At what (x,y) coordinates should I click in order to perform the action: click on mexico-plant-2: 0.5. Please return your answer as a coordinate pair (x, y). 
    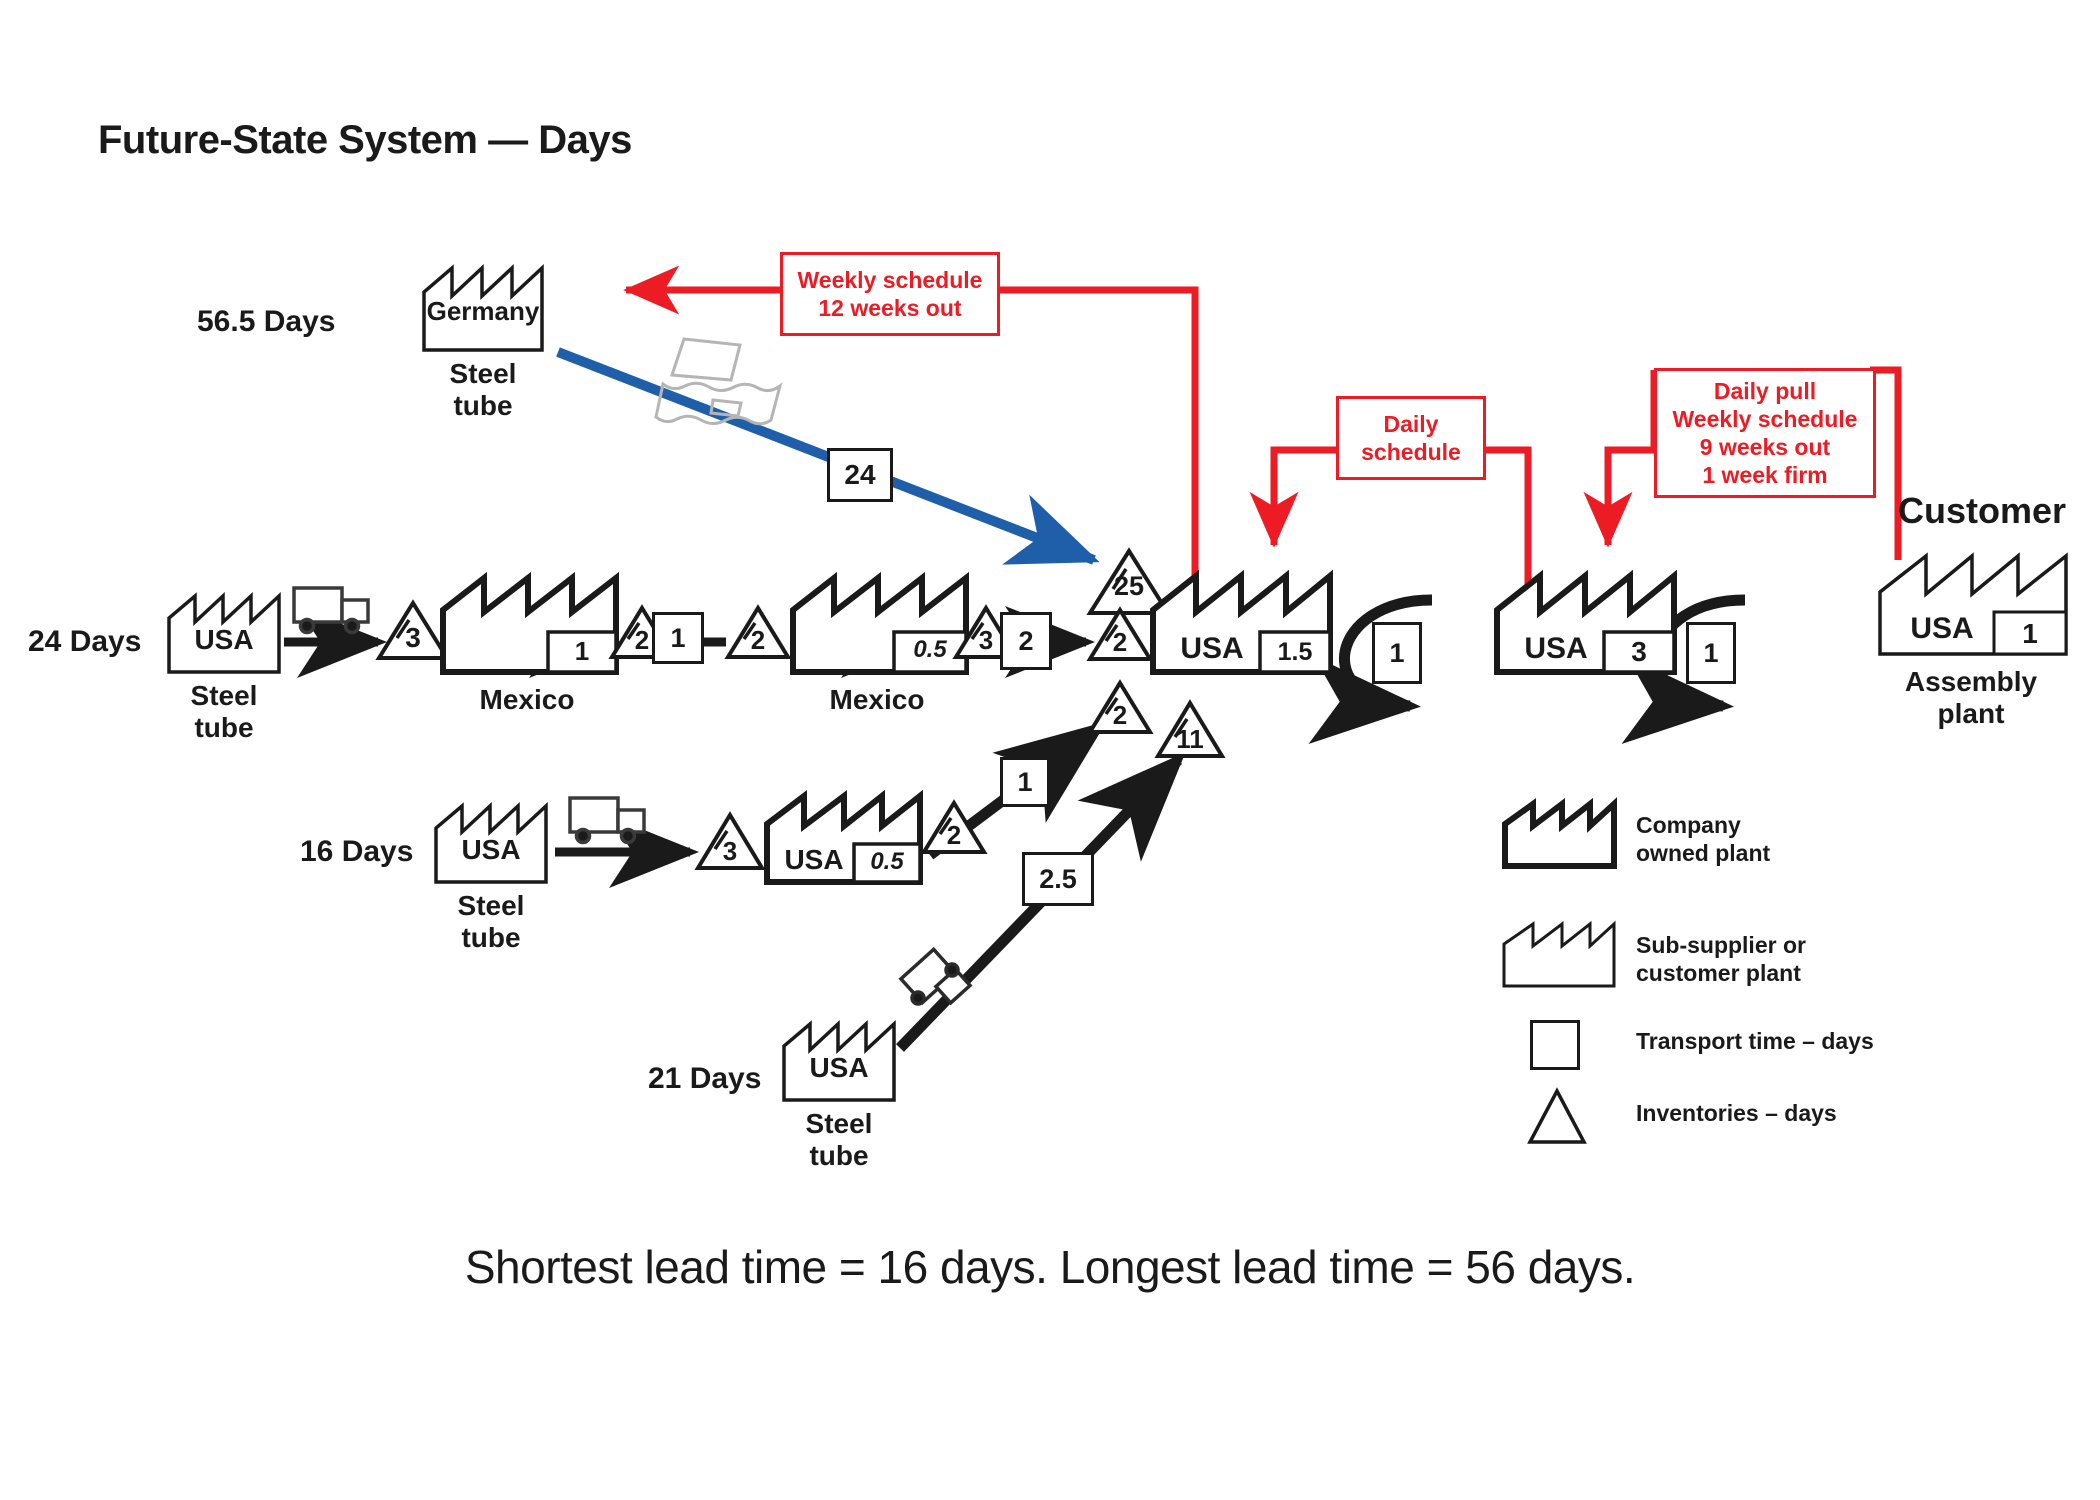
    Looking at the image, I should click on (881, 624).